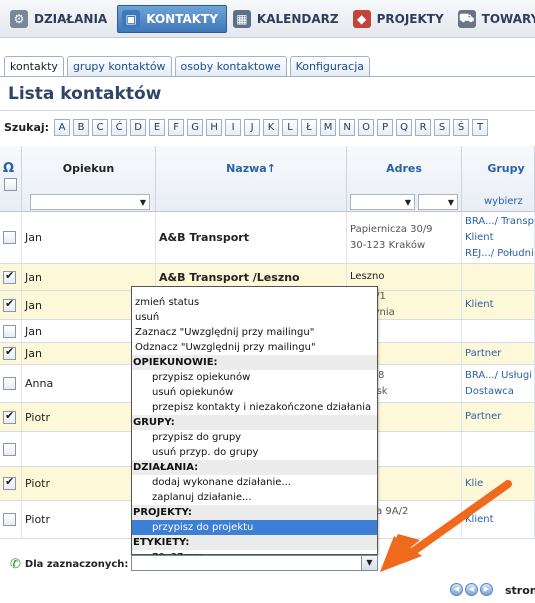 This screenshot has height=603, width=535. I want to click on letter-button: D, so click(138, 127).